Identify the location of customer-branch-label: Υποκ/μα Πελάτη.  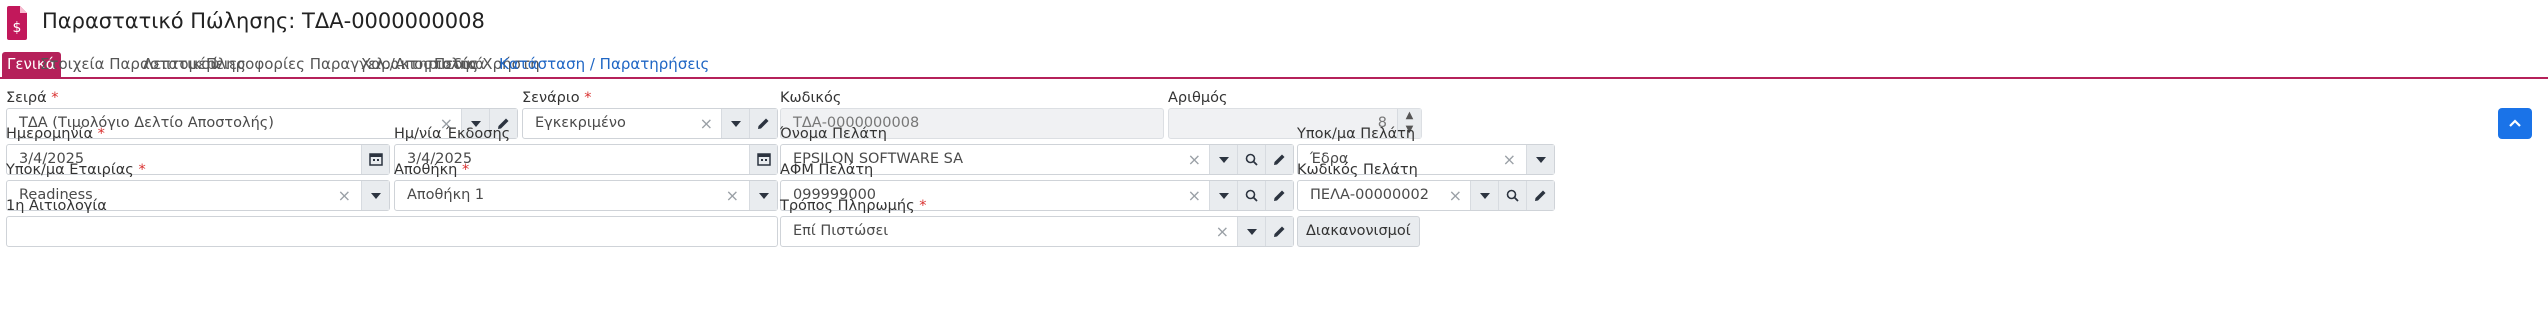
(1356, 134).